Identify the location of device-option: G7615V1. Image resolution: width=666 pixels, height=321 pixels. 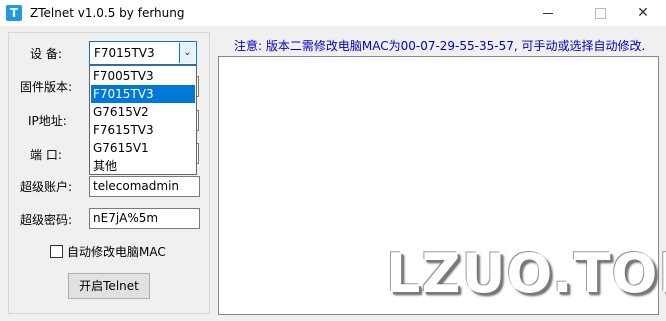
(143, 148).